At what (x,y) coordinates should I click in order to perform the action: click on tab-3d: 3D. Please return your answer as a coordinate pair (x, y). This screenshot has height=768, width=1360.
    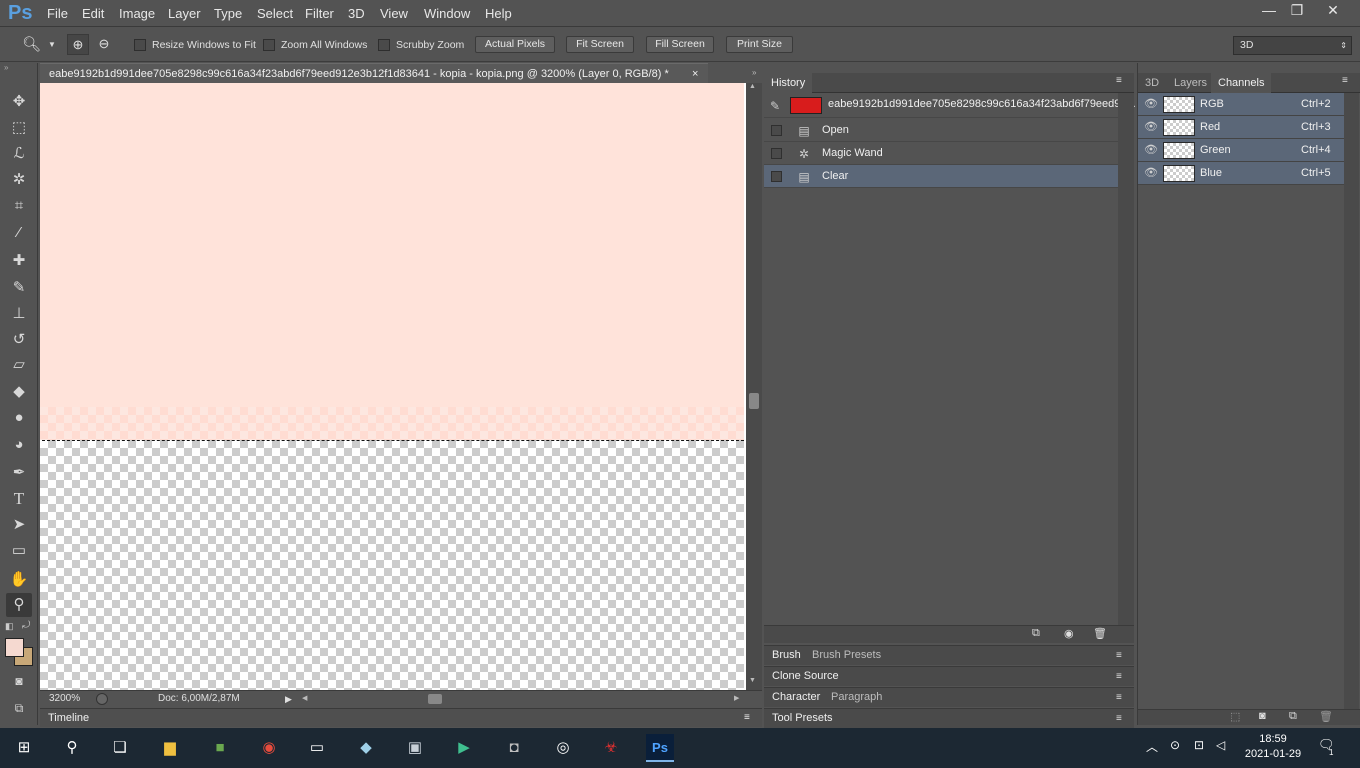
    Looking at the image, I should click on (1152, 83).